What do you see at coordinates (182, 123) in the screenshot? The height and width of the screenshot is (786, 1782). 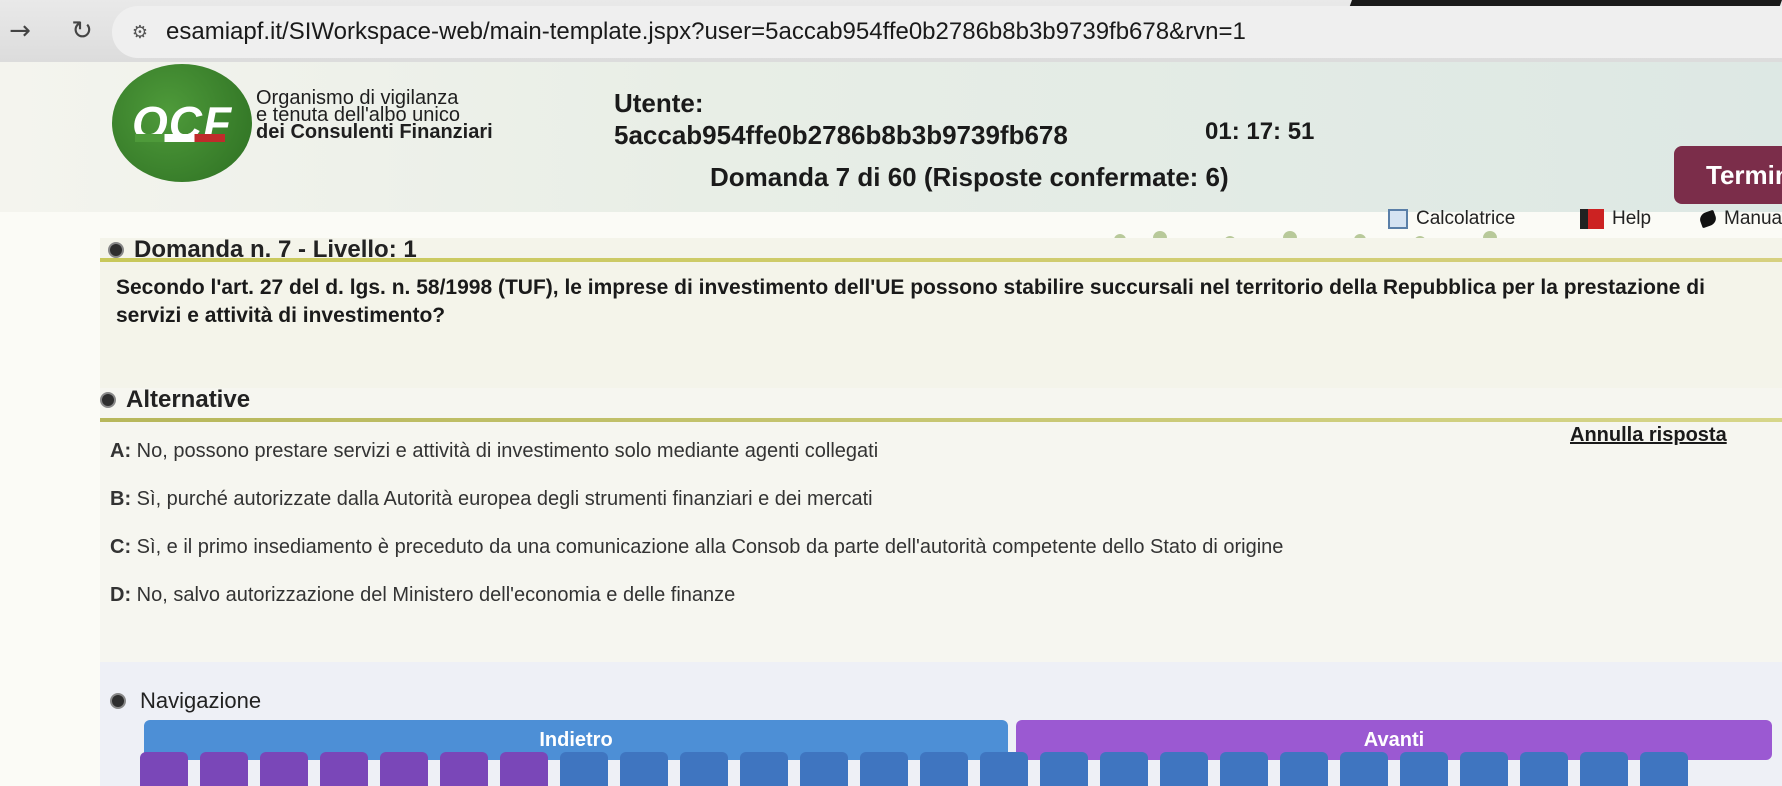 I see `ocf-logo: OCF` at bounding box center [182, 123].